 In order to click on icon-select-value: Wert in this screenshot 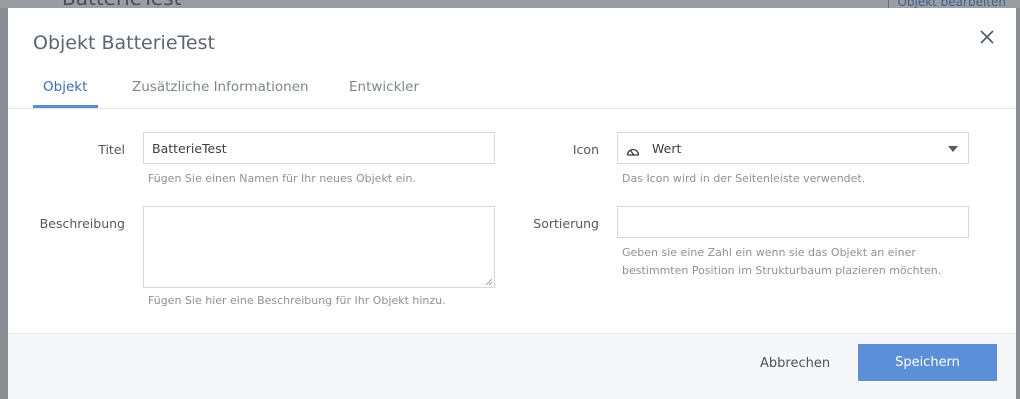, I will do `click(667, 148)`.